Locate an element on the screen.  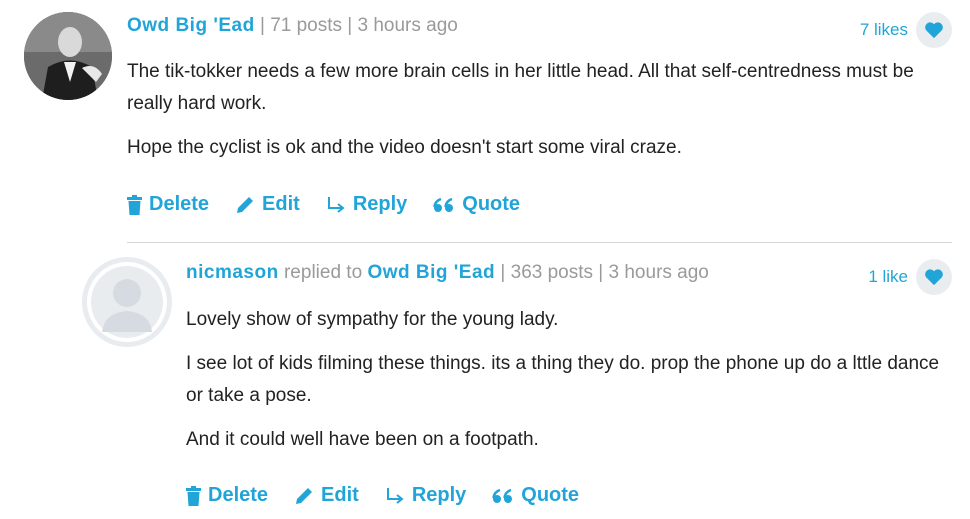
user-photo-icon is located at coordinates (68, 56).